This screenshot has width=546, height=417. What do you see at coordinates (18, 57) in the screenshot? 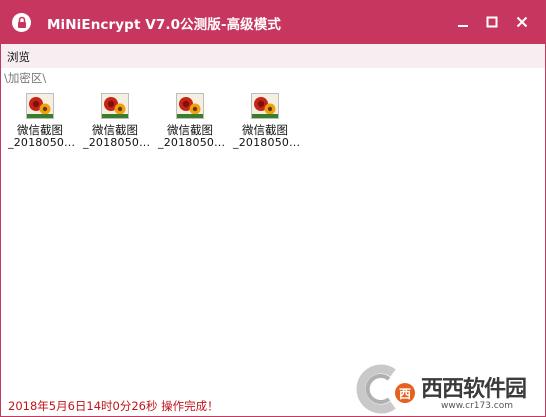
I see `menu-item-browse: 浏览` at bounding box center [18, 57].